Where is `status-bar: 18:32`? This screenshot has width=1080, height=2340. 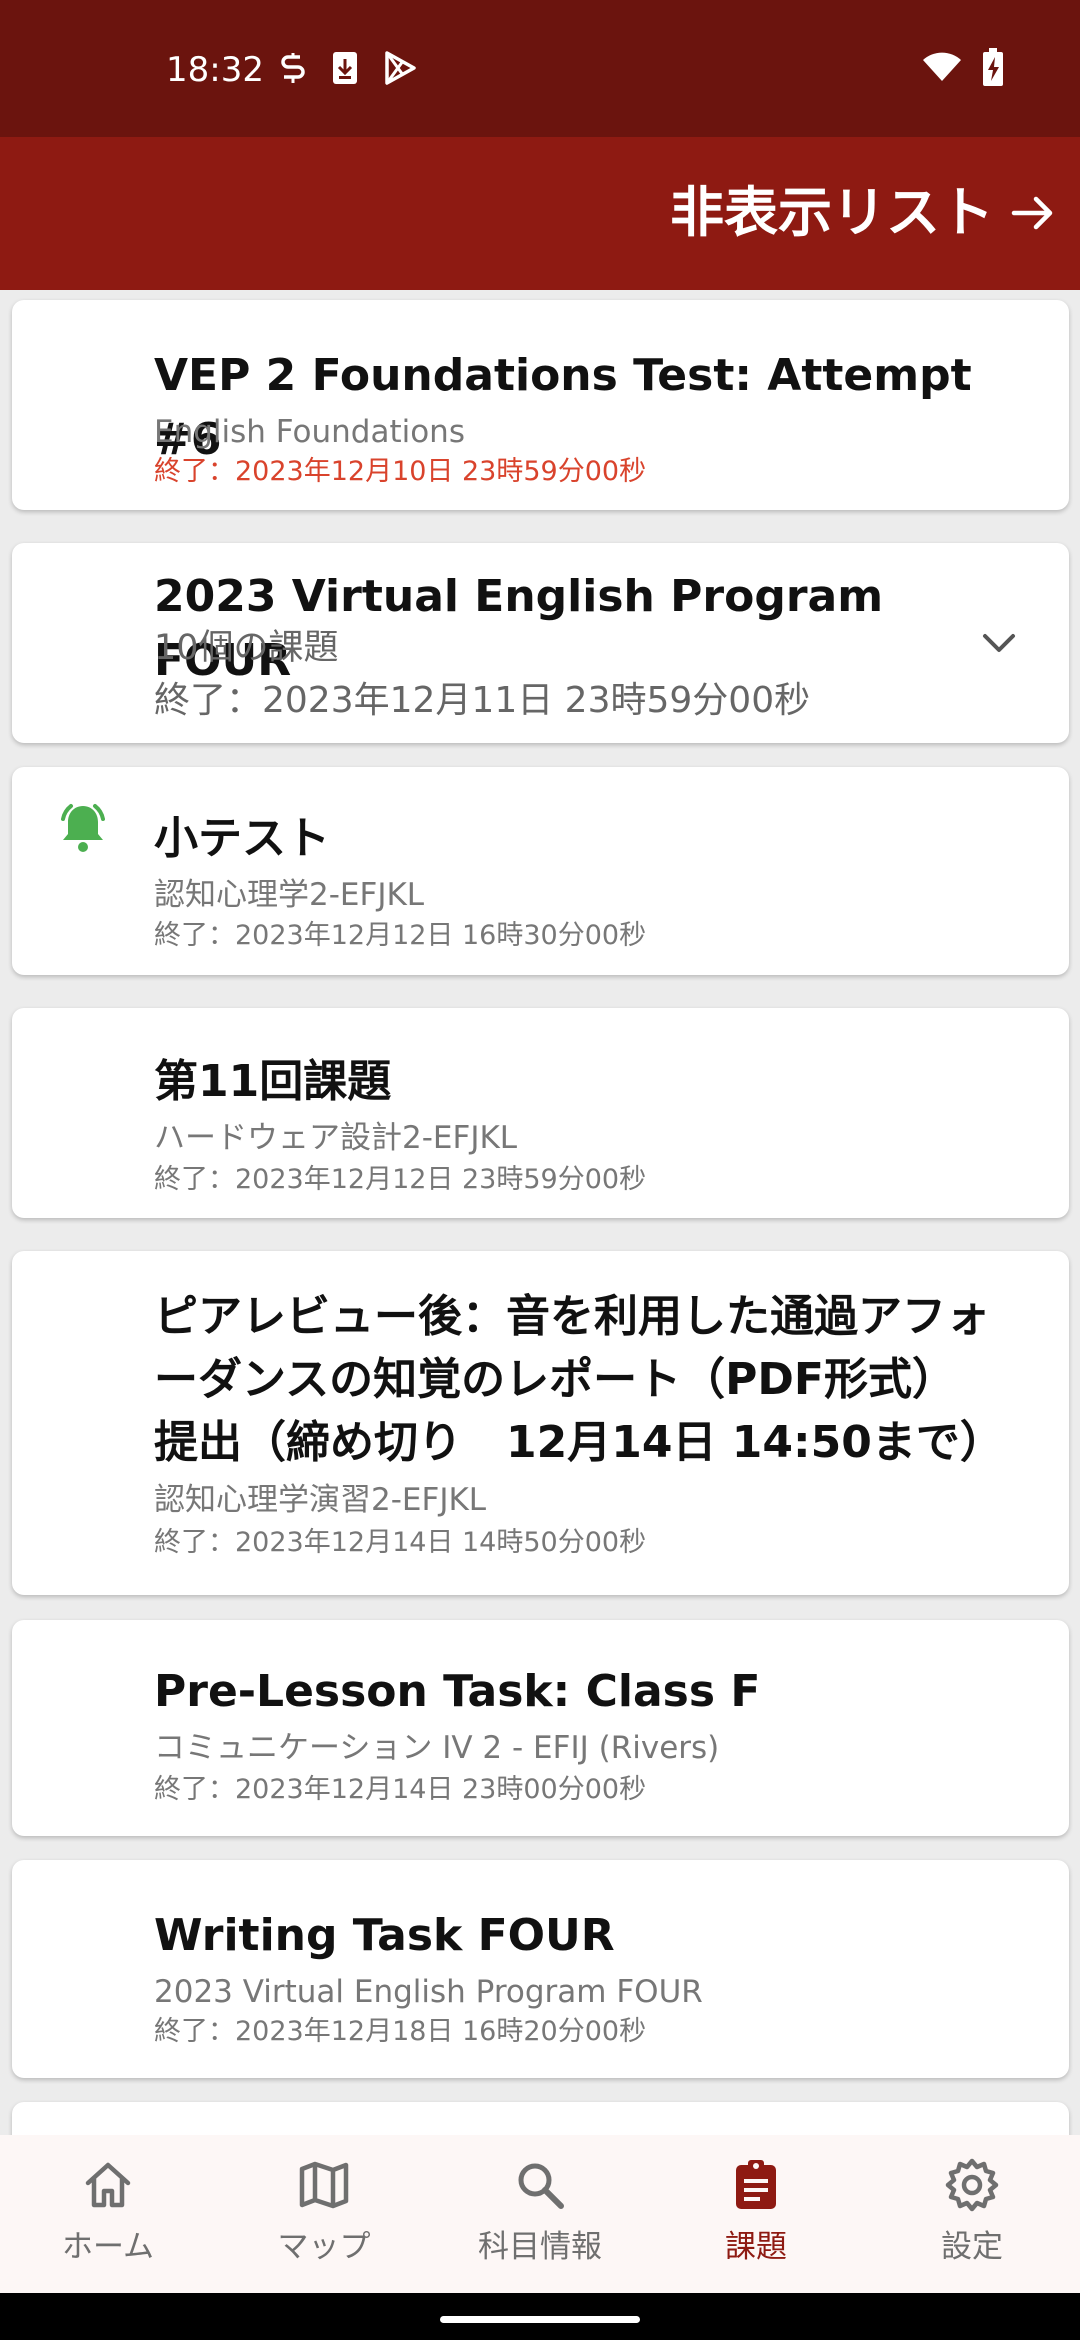 status-bar: 18:32 is located at coordinates (540, 68).